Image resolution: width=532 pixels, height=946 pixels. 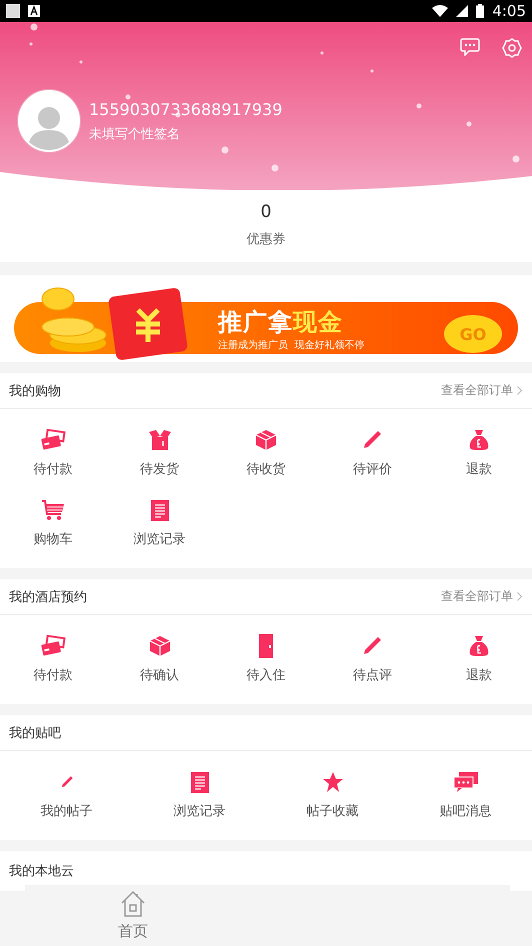 What do you see at coordinates (266, 453) in the screenshot?
I see `menu-item: 待收货` at bounding box center [266, 453].